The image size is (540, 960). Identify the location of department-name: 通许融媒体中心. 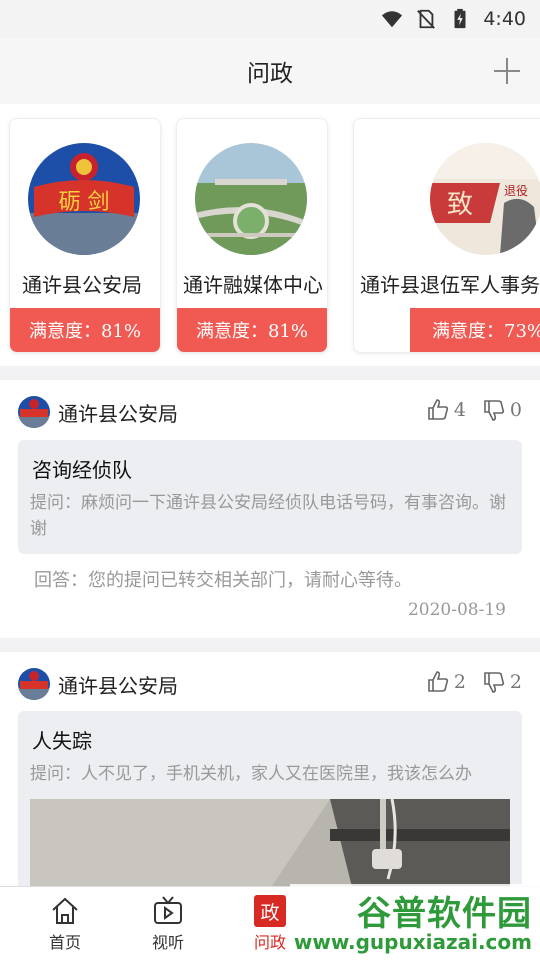
(253, 285).